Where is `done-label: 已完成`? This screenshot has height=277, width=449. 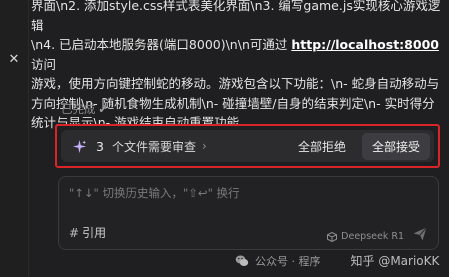
done-label: 已完成 is located at coordinates (78, 109).